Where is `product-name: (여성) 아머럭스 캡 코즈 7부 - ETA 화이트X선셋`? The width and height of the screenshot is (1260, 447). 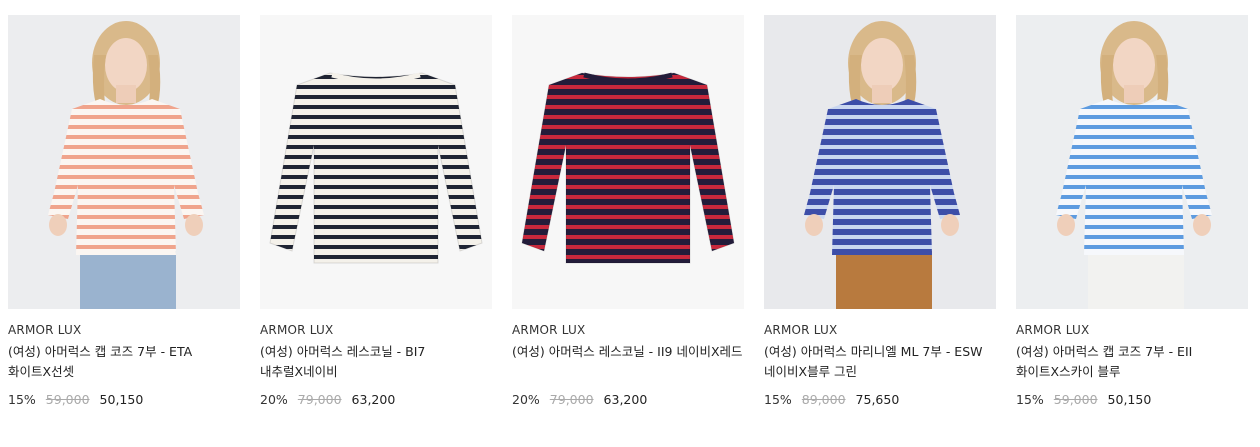
product-name: (여성) 아머럭스 캡 코즈 7부 - ETA 화이트X선셋 is located at coordinates (124, 362).